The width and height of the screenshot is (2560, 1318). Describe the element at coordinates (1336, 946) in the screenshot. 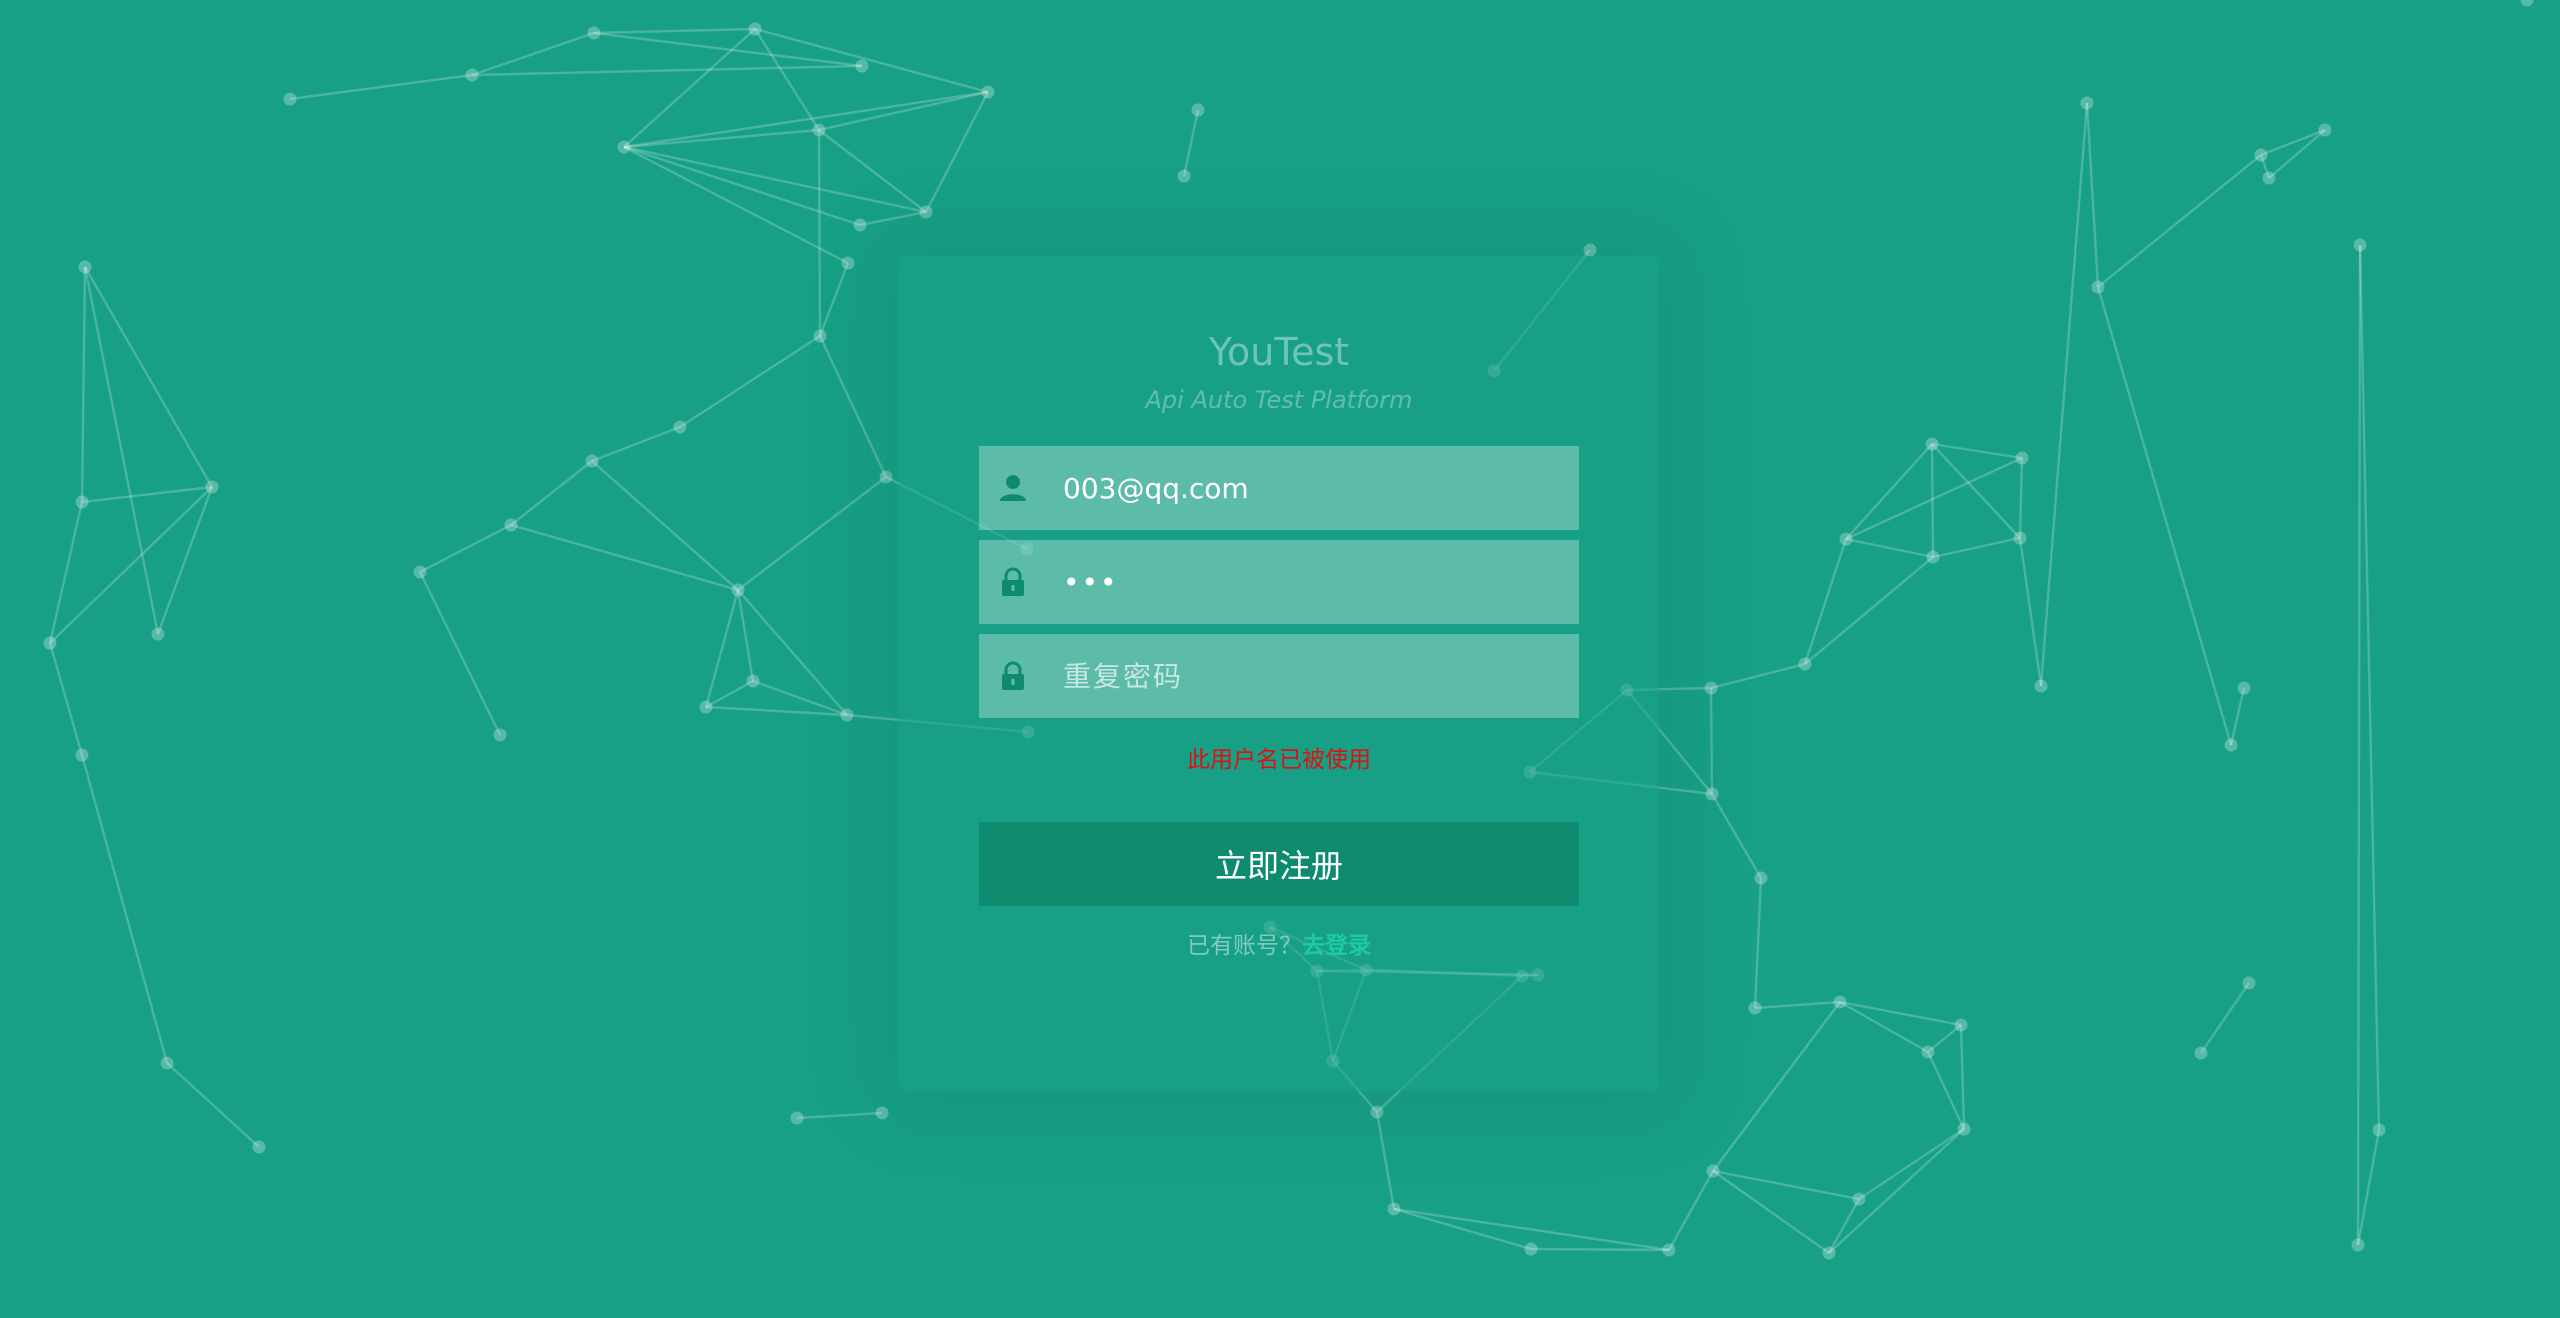

I see `login-link: 去登录` at that location.